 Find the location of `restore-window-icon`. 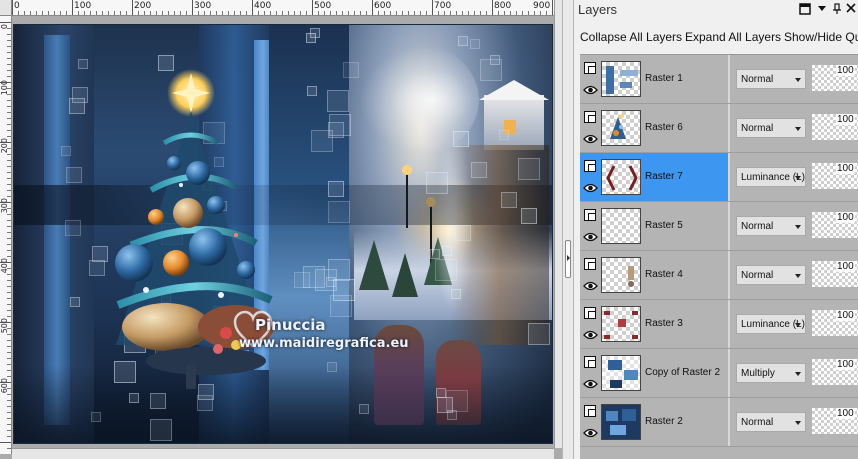

restore-window-icon is located at coordinates (805, 10).